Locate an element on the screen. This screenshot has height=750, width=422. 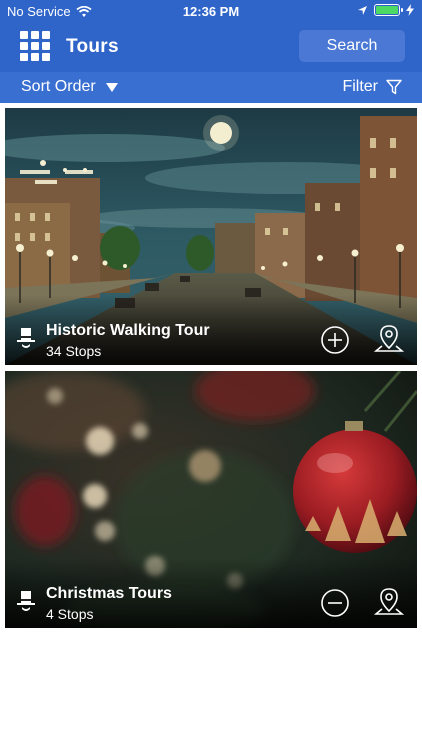
sort-order-label: Sort Order is located at coordinates (58, 86).